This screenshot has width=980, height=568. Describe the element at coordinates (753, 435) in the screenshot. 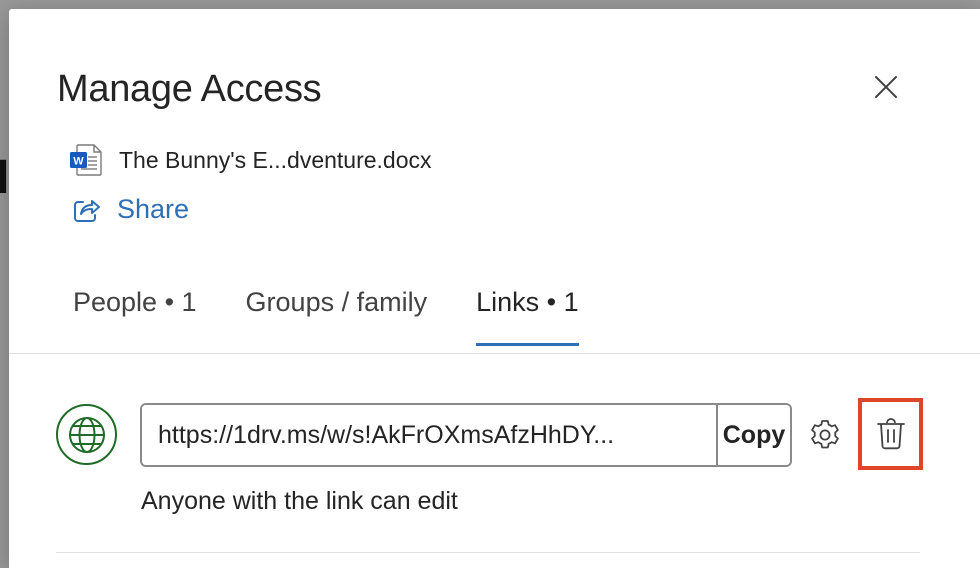

I see `copy-button: Copy` at that location.